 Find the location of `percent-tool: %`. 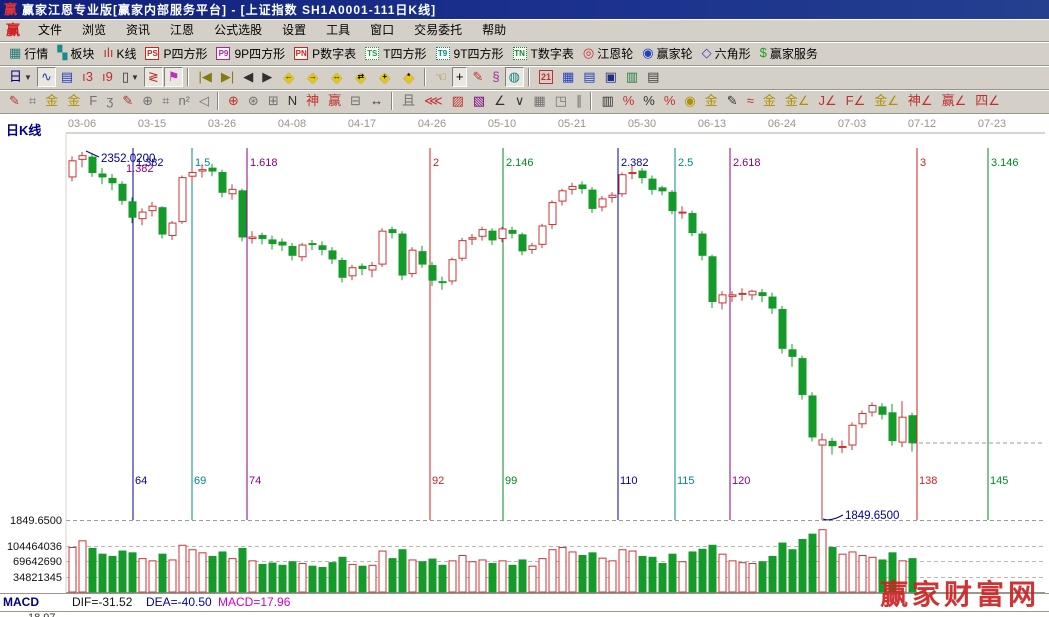

percent-tool: % is located at coordinates (649, 101).